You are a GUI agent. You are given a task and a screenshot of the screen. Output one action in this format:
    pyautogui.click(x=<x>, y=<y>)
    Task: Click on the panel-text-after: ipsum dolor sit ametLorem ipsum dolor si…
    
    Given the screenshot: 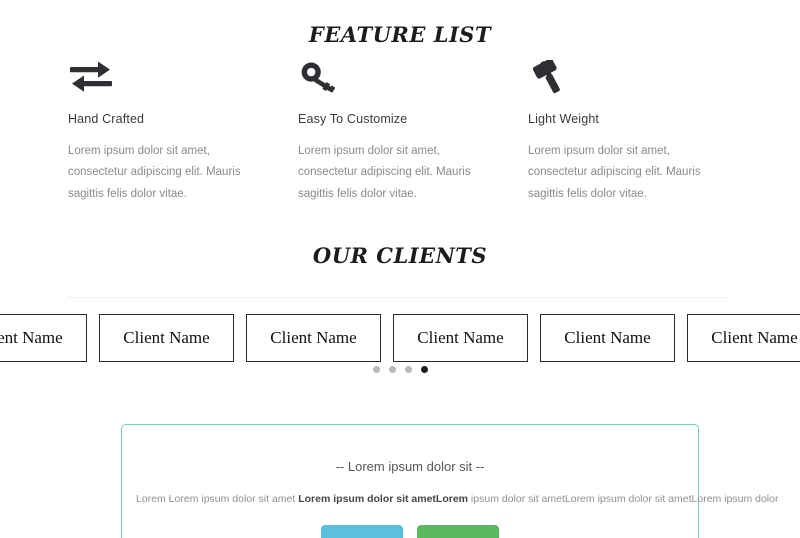 What is the action you would take?
    pyautogui.click(x=623, y=499)
    